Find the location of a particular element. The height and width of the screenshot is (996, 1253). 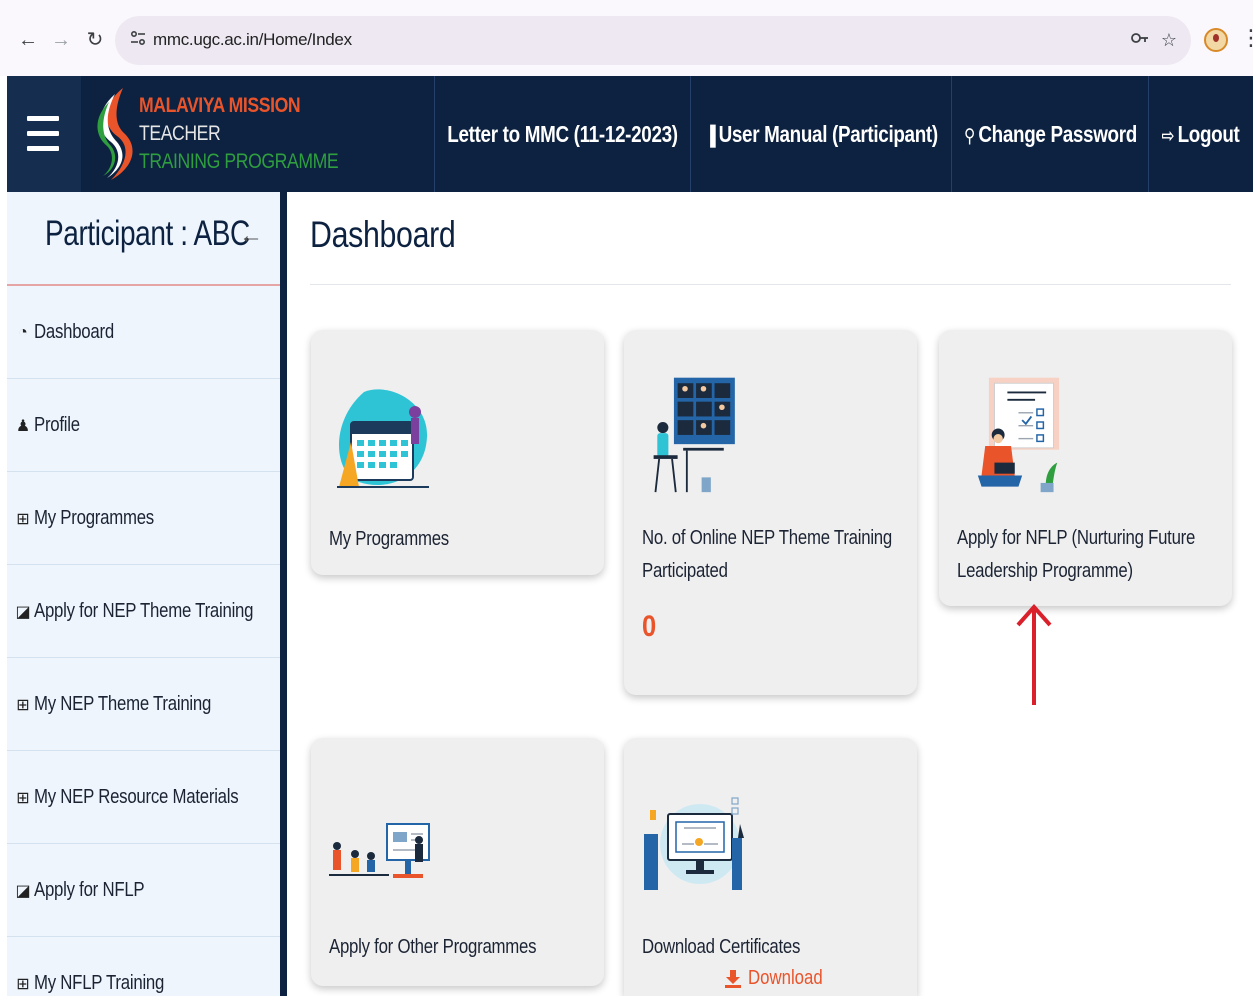

sidebar-item-my-nep-training: ⊞ My NEP Theme Training is located at coordinates (143, 704).